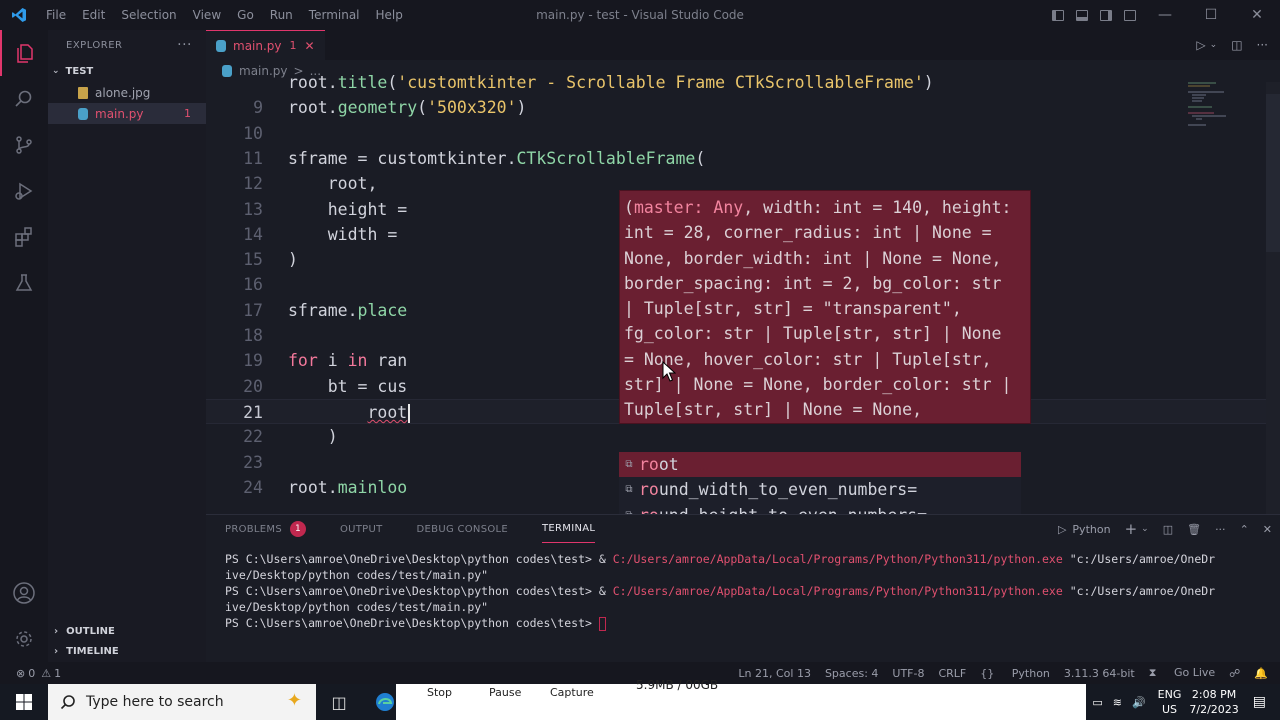 The width and height of the screenshot is (1280, 720). What do you see at coordinates (1091, 529) in the screenshot?
I see `terminal-shell-label: Python` at bounding box center [1091, 529].